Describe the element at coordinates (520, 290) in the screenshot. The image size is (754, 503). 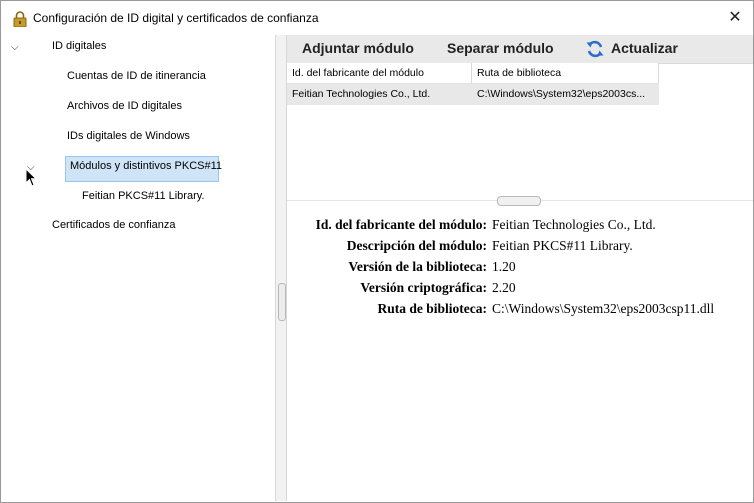
I see `detail-row: Versión criptográfica: 2.20` at that location.